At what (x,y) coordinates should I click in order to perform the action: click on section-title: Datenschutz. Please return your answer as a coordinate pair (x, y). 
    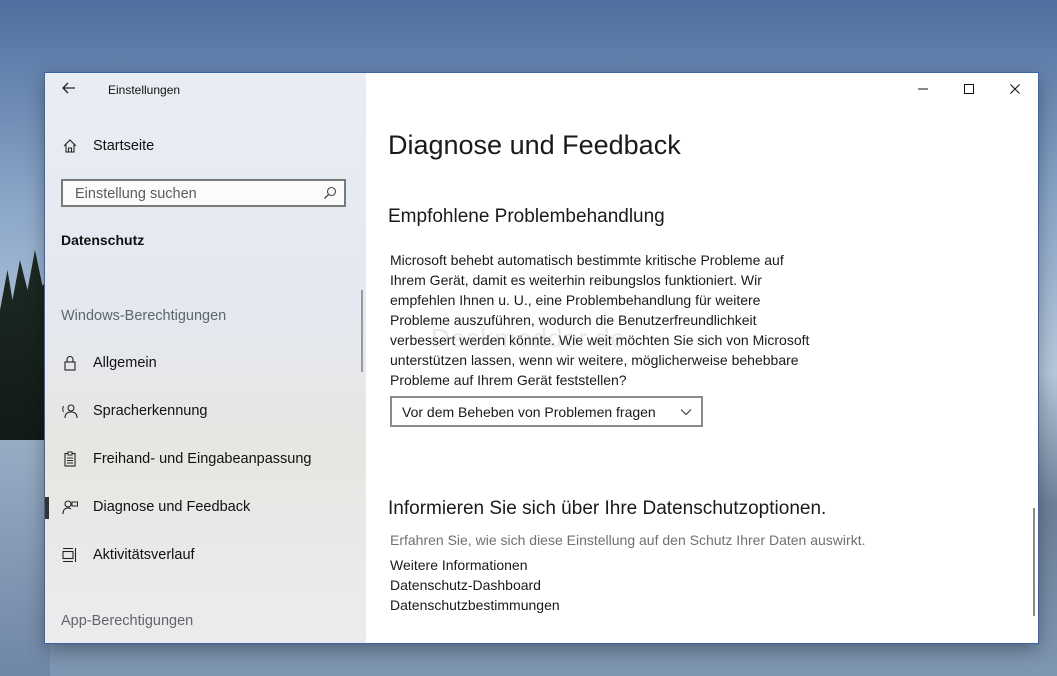
    Looking at the image, I should click on (103, 240).